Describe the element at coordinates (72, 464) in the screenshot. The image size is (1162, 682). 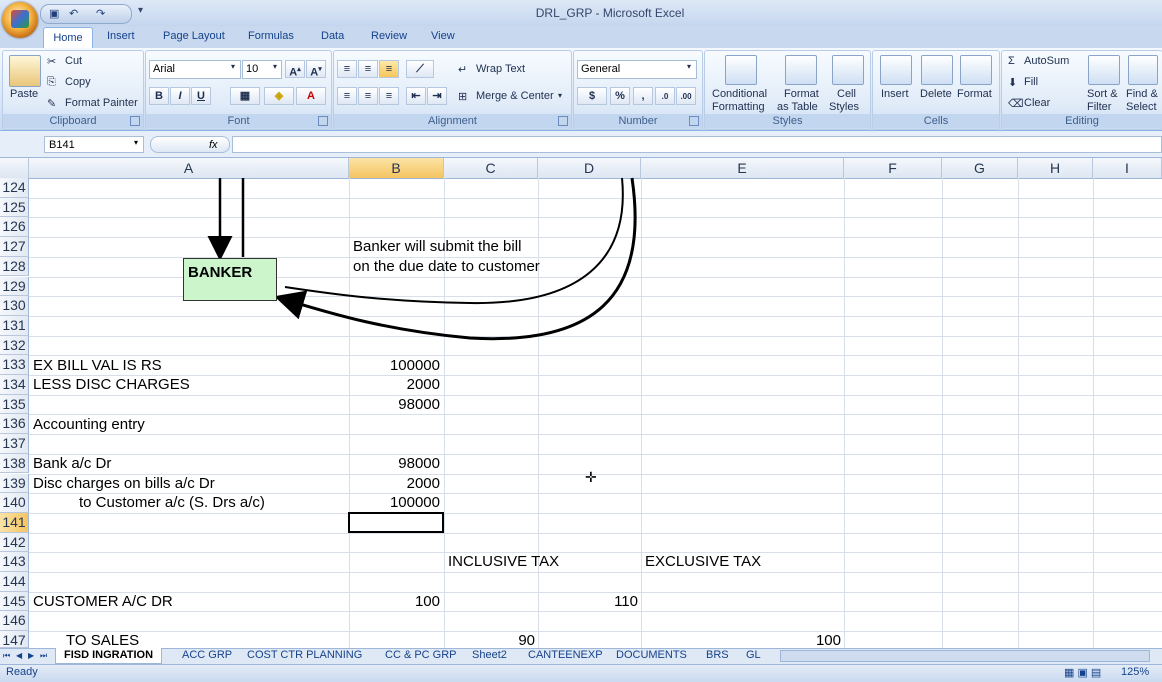
I see `cell-a138: Bank a/c Dr` at that location.